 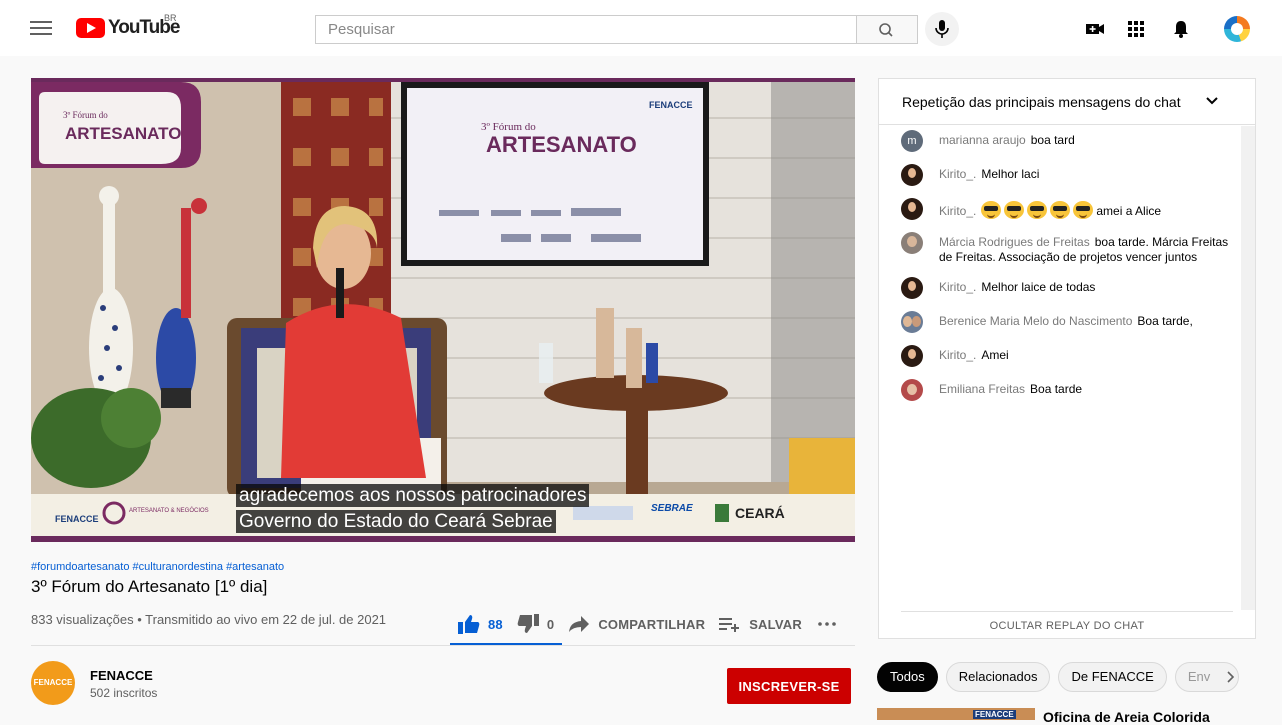 I want to click on chat-text: Melhor laci, so click(x=1010, y=174).